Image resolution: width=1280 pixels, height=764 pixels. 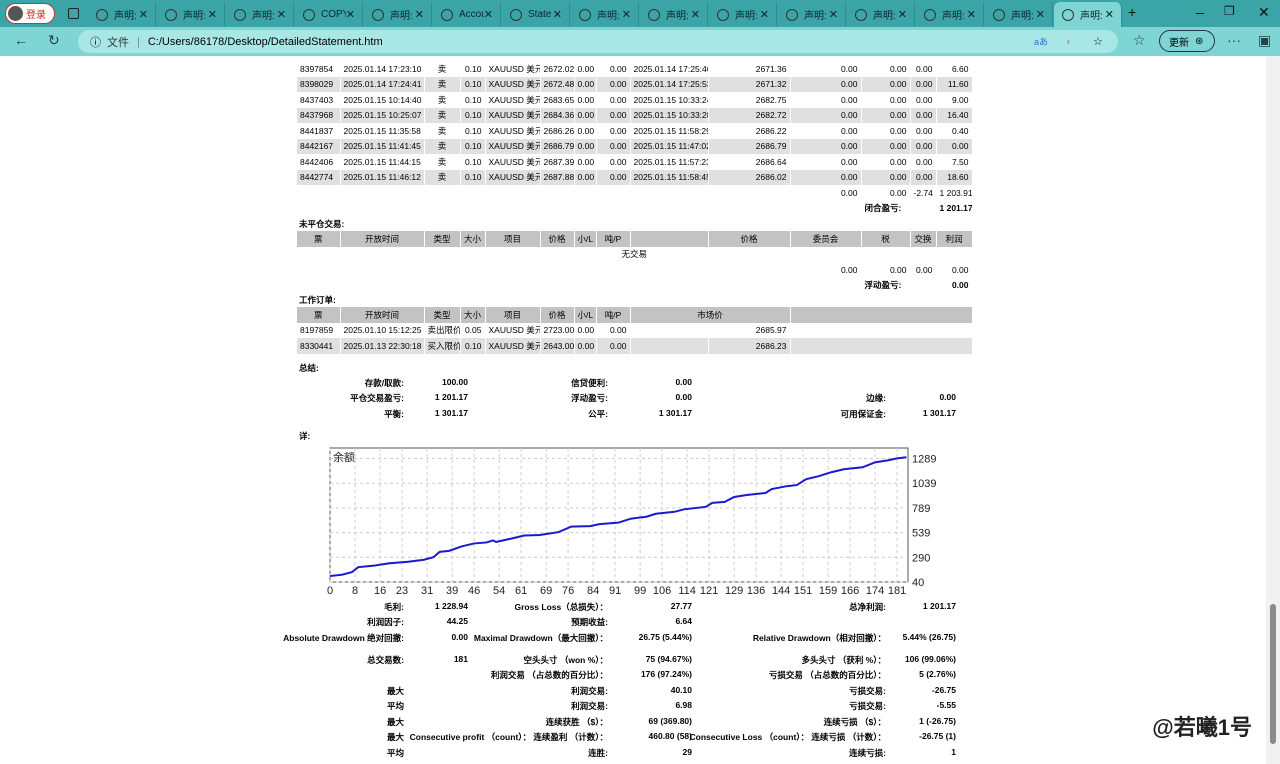 What do you see at coordinates (442, 330) in the screenshot?
I see `table-cell: 卖出限价` at bounding box center [442, 330].